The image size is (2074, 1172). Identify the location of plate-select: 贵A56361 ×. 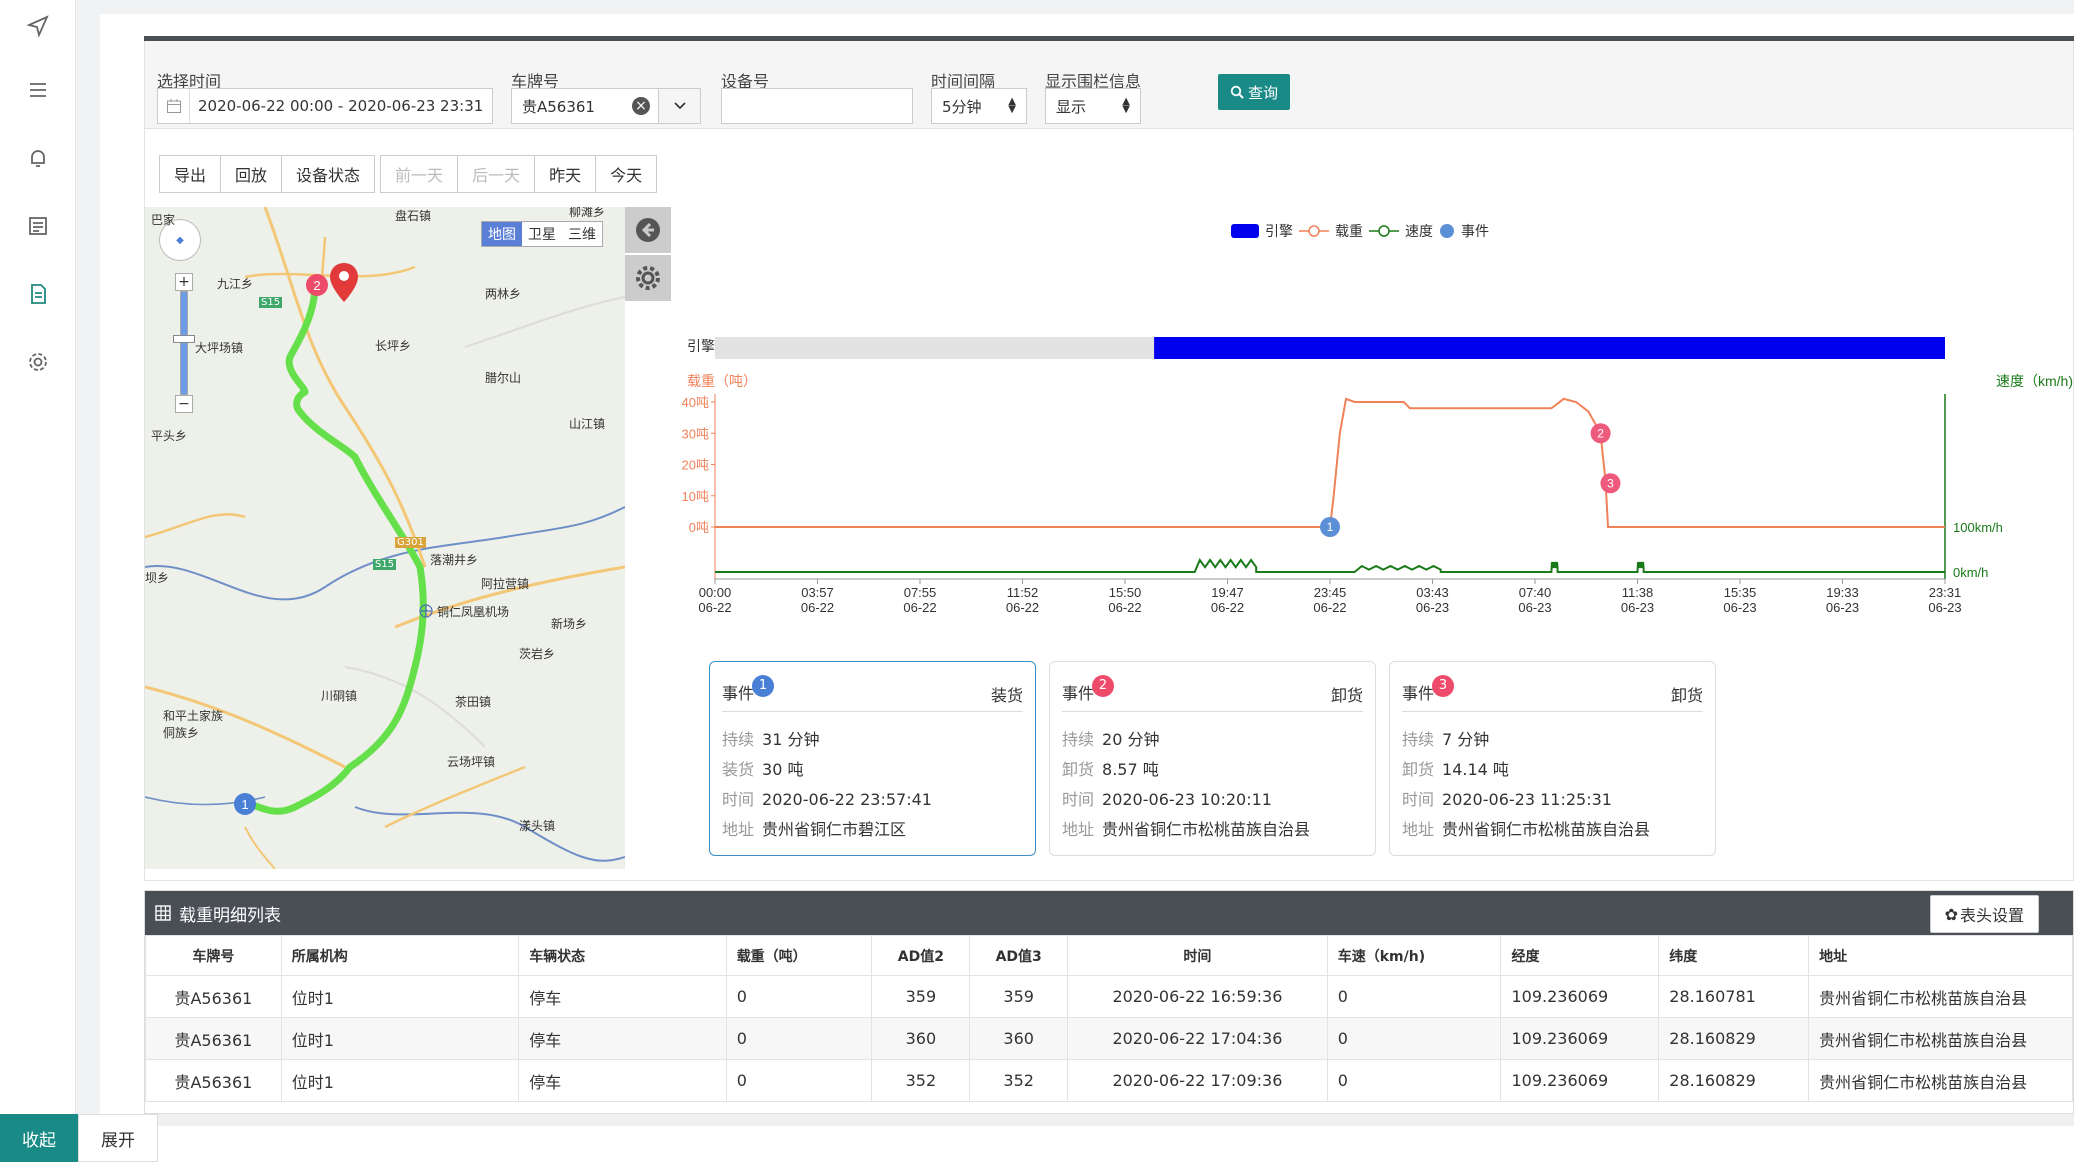
(606, 106).